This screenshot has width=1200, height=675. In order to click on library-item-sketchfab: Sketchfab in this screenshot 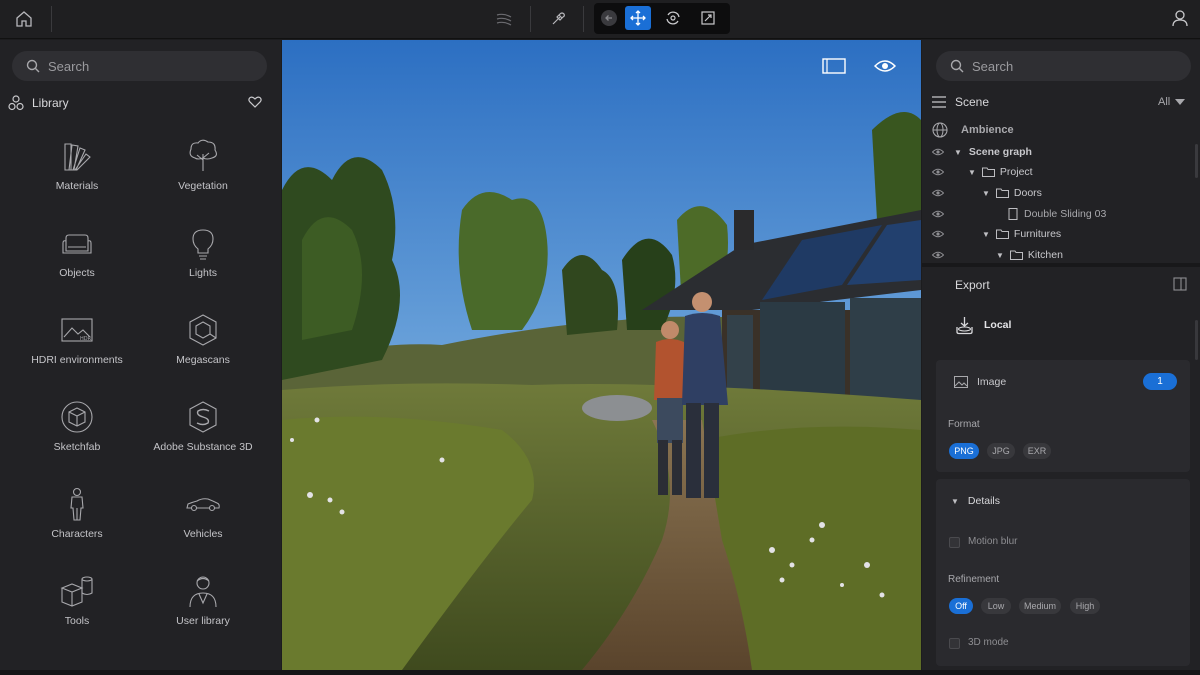, I will do `click(77, 439)`.